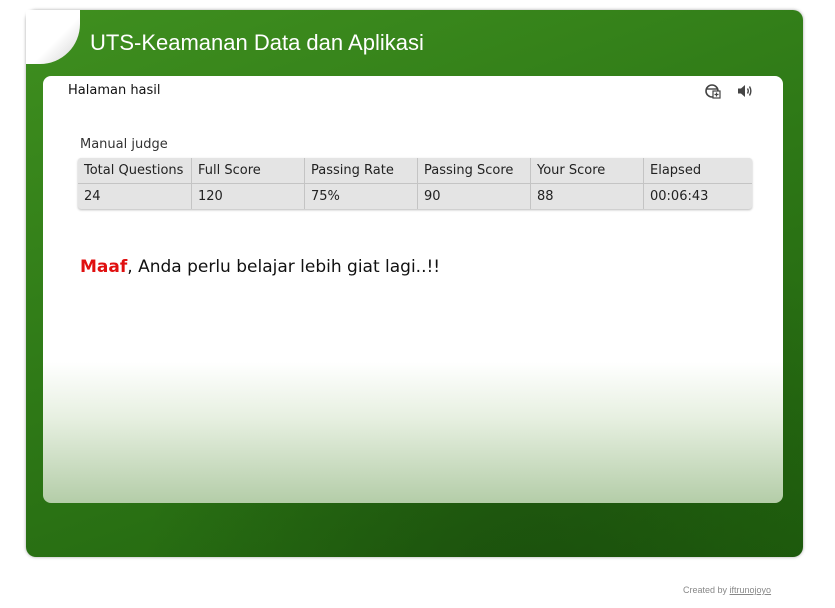  What do you see at coordinates (745, 90) in the screenshot?
I see `sound-icon` at bounding box center [745, 90].